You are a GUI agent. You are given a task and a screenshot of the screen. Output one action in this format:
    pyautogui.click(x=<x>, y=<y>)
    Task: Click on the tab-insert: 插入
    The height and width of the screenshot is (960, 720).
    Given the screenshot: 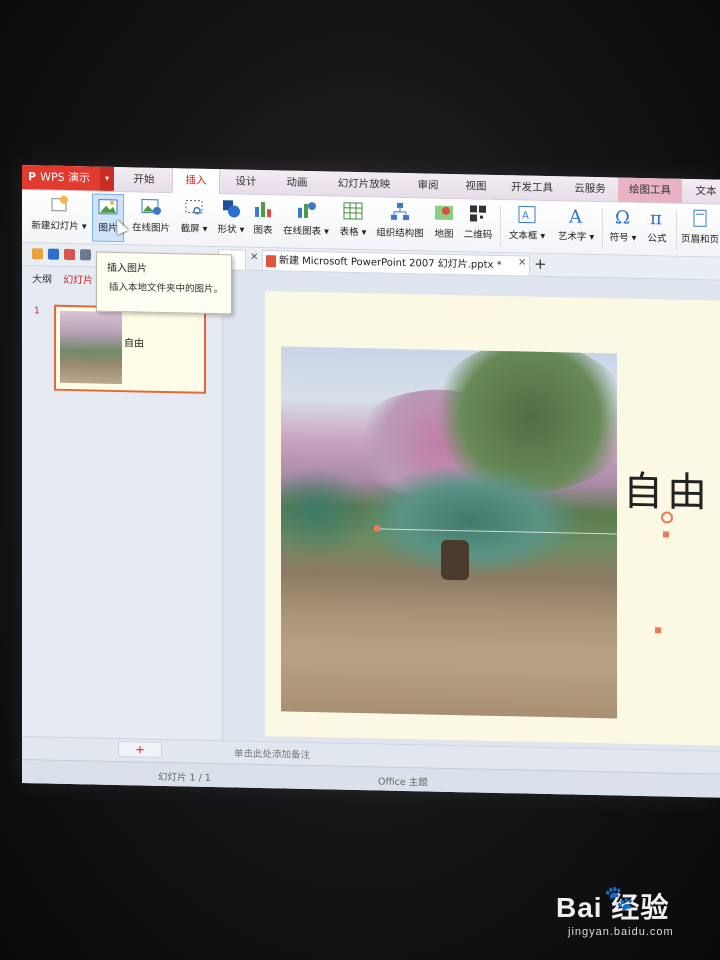 What is the action you would take?
    pyautogui.click(x=196, y=181)
    